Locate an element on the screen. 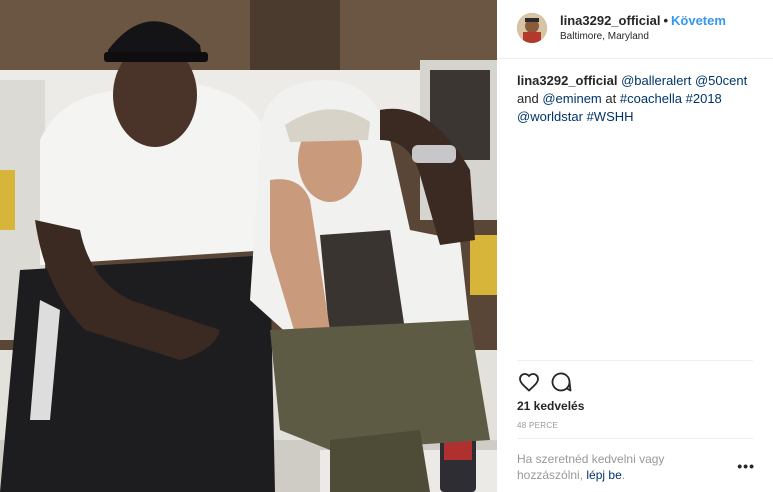  likes-count: 21 kedvelés is located at coordinates (550, 406).